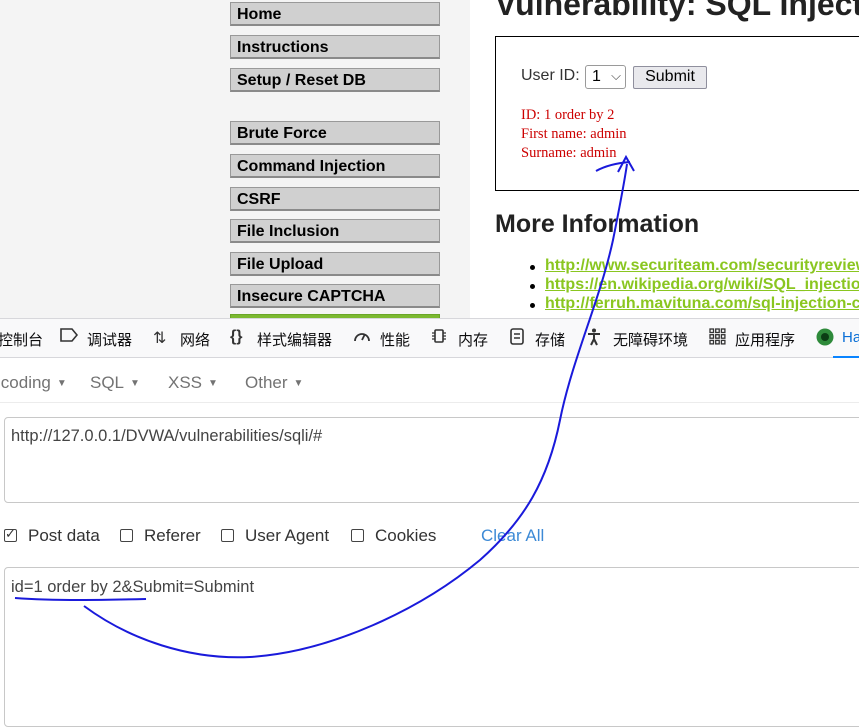  What do you see at coordinates (429, 402) in the screenshot?
I see `divider` at bounding box center [429, 402].